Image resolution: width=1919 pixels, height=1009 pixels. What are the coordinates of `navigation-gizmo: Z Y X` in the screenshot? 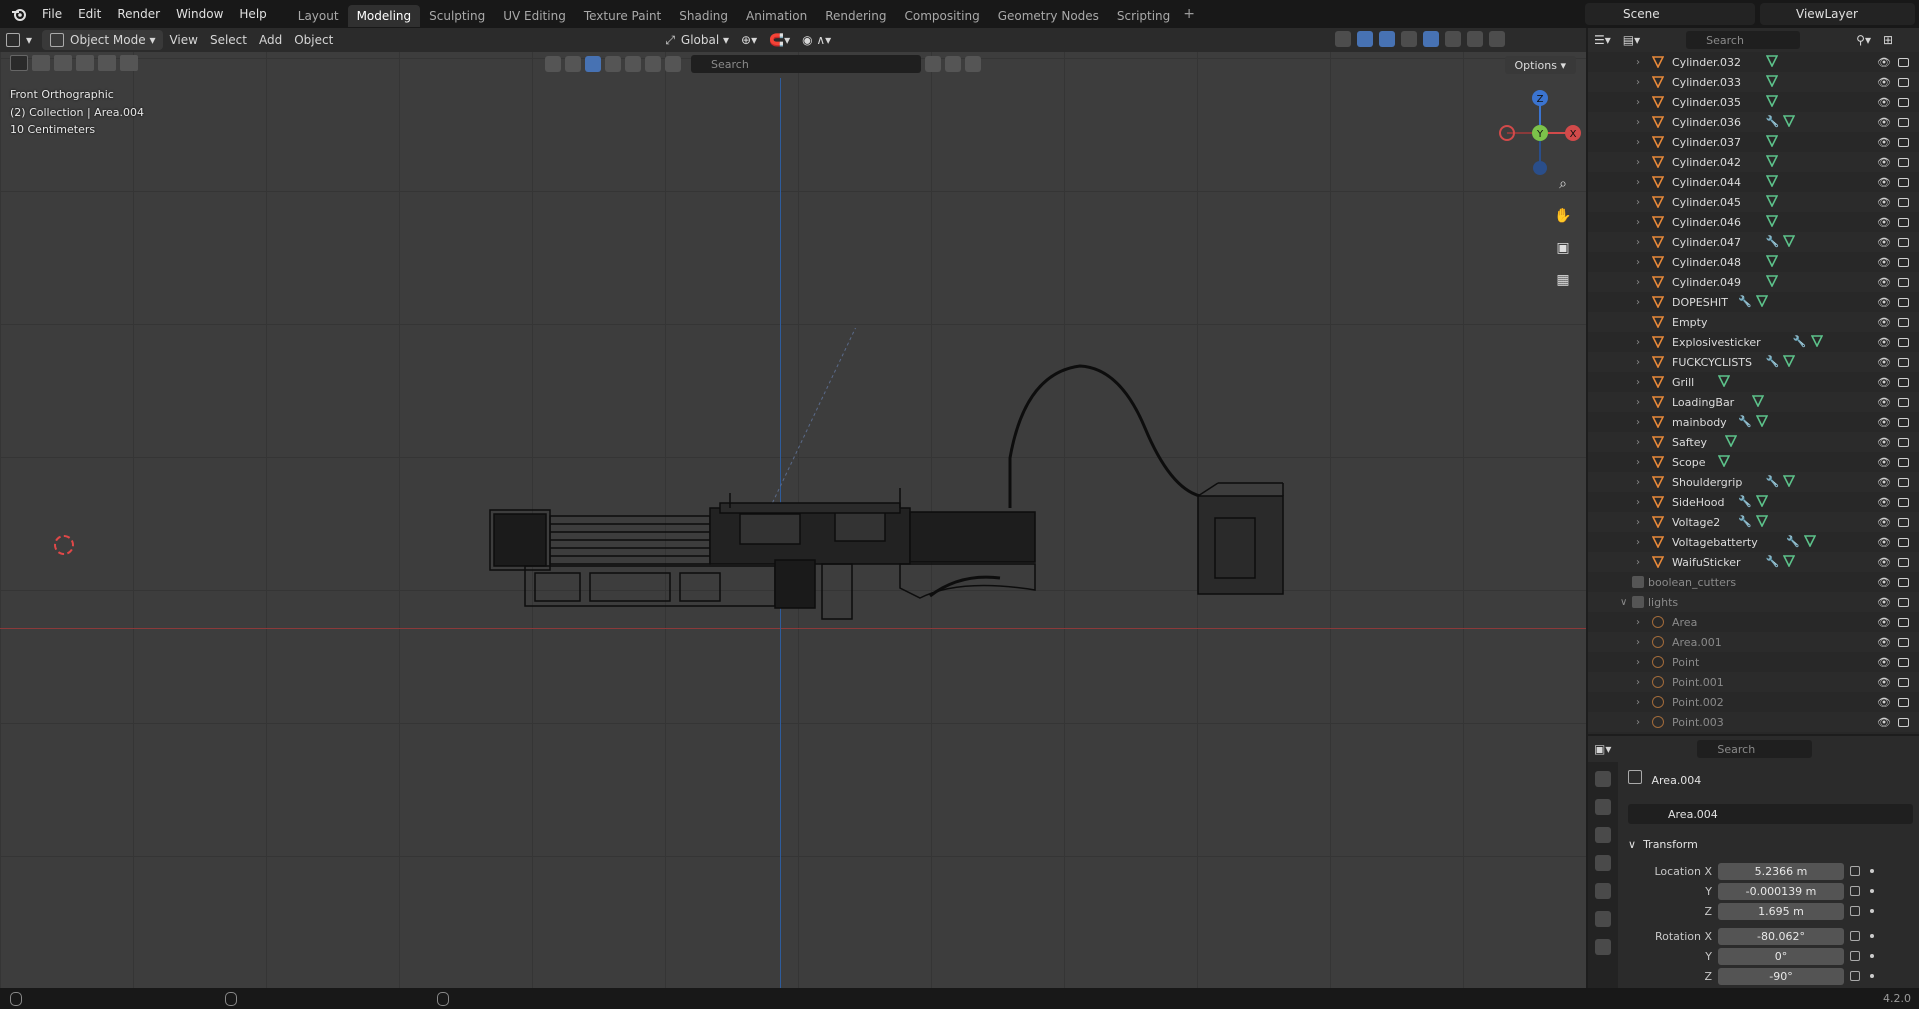 It's located at (1540, 133).